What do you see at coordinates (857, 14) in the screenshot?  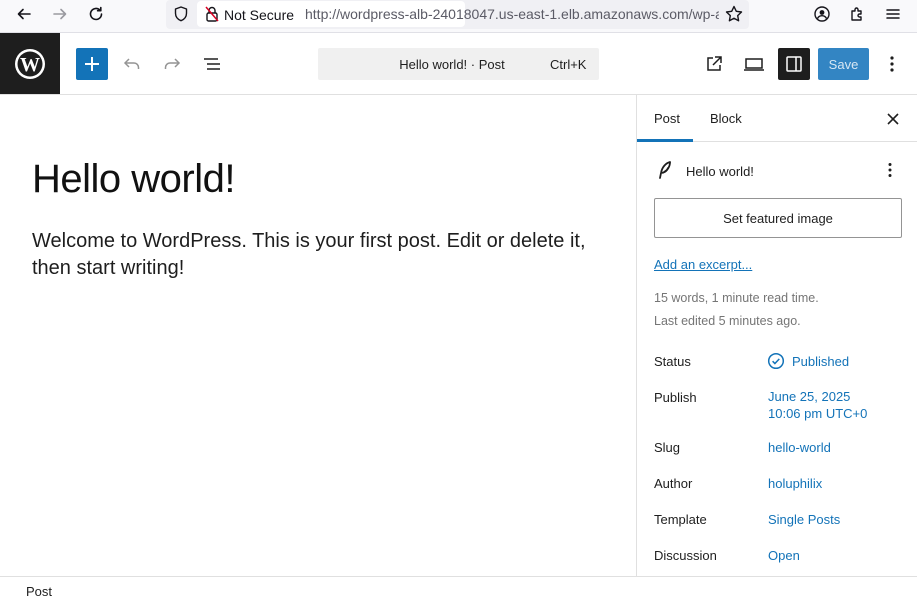 I see `extensions-icon` at bounding box center [857, 14].